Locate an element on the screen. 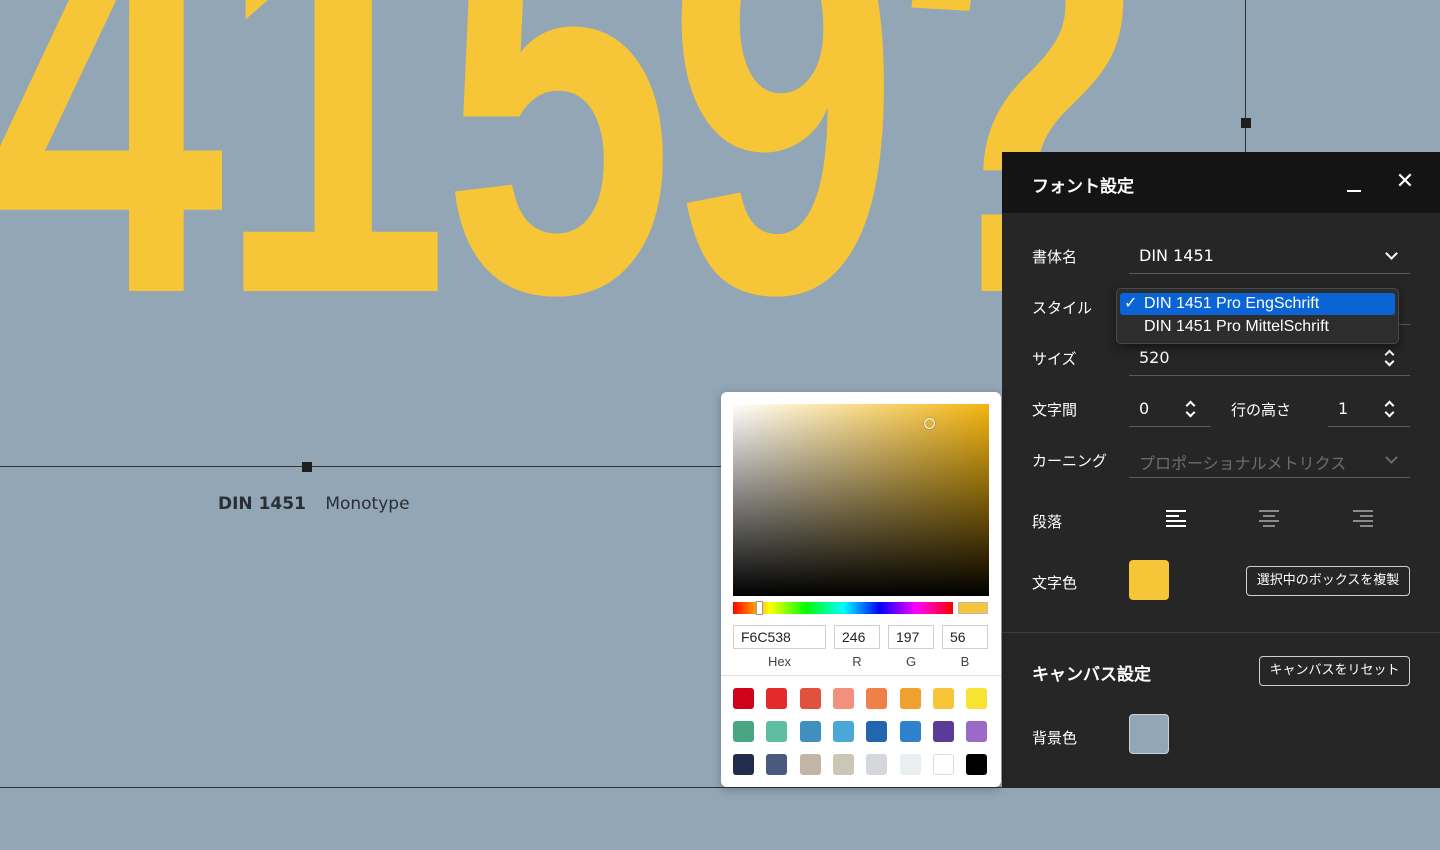 This screenshot has height=850, width=1440. tracking-label: 文字間 is located at coordinates (1055, 410).